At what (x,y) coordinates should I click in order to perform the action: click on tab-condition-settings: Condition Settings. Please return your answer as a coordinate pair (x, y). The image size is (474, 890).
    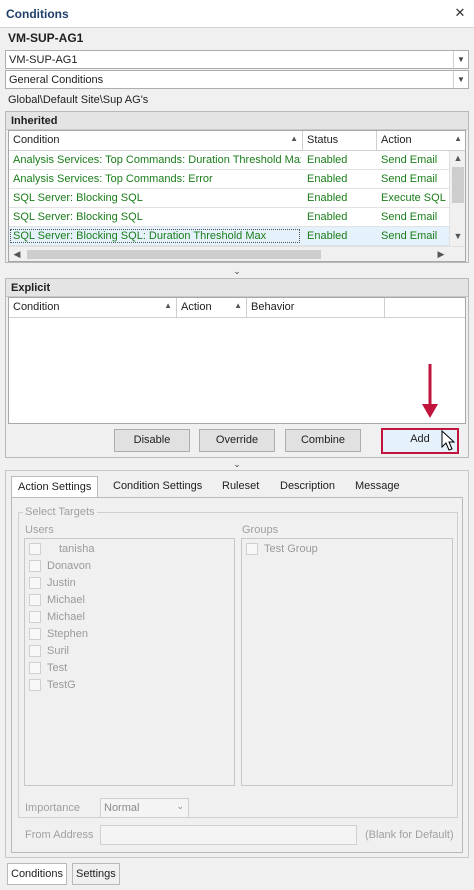
    Looking at the image, I should click on (157, 487).